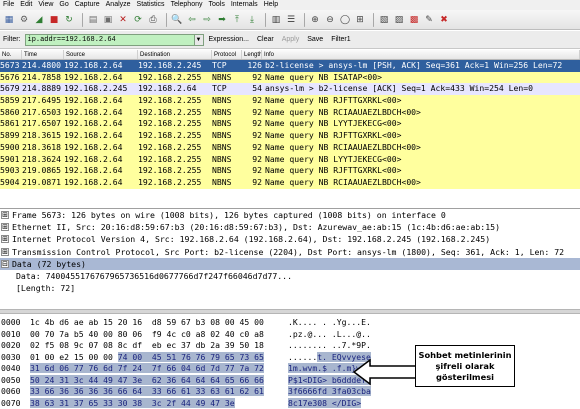  I want to click on column-header-length: Length, so click(252, 54).